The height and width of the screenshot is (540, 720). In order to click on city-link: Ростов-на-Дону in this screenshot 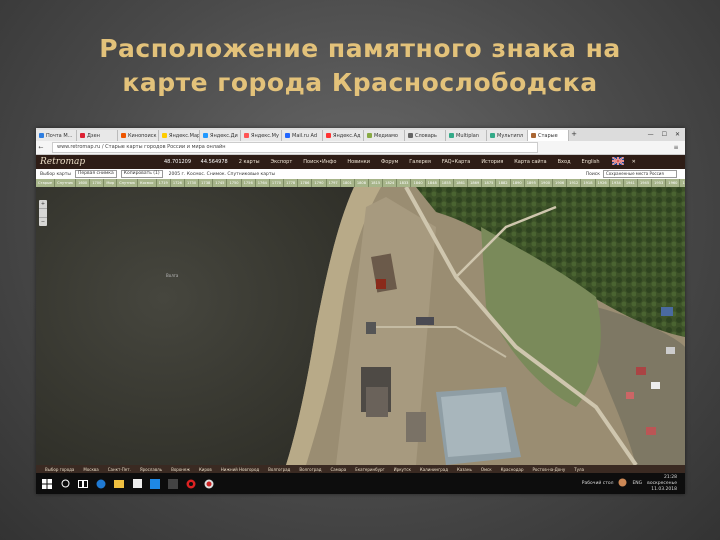, I will do `click(549, 469)`.